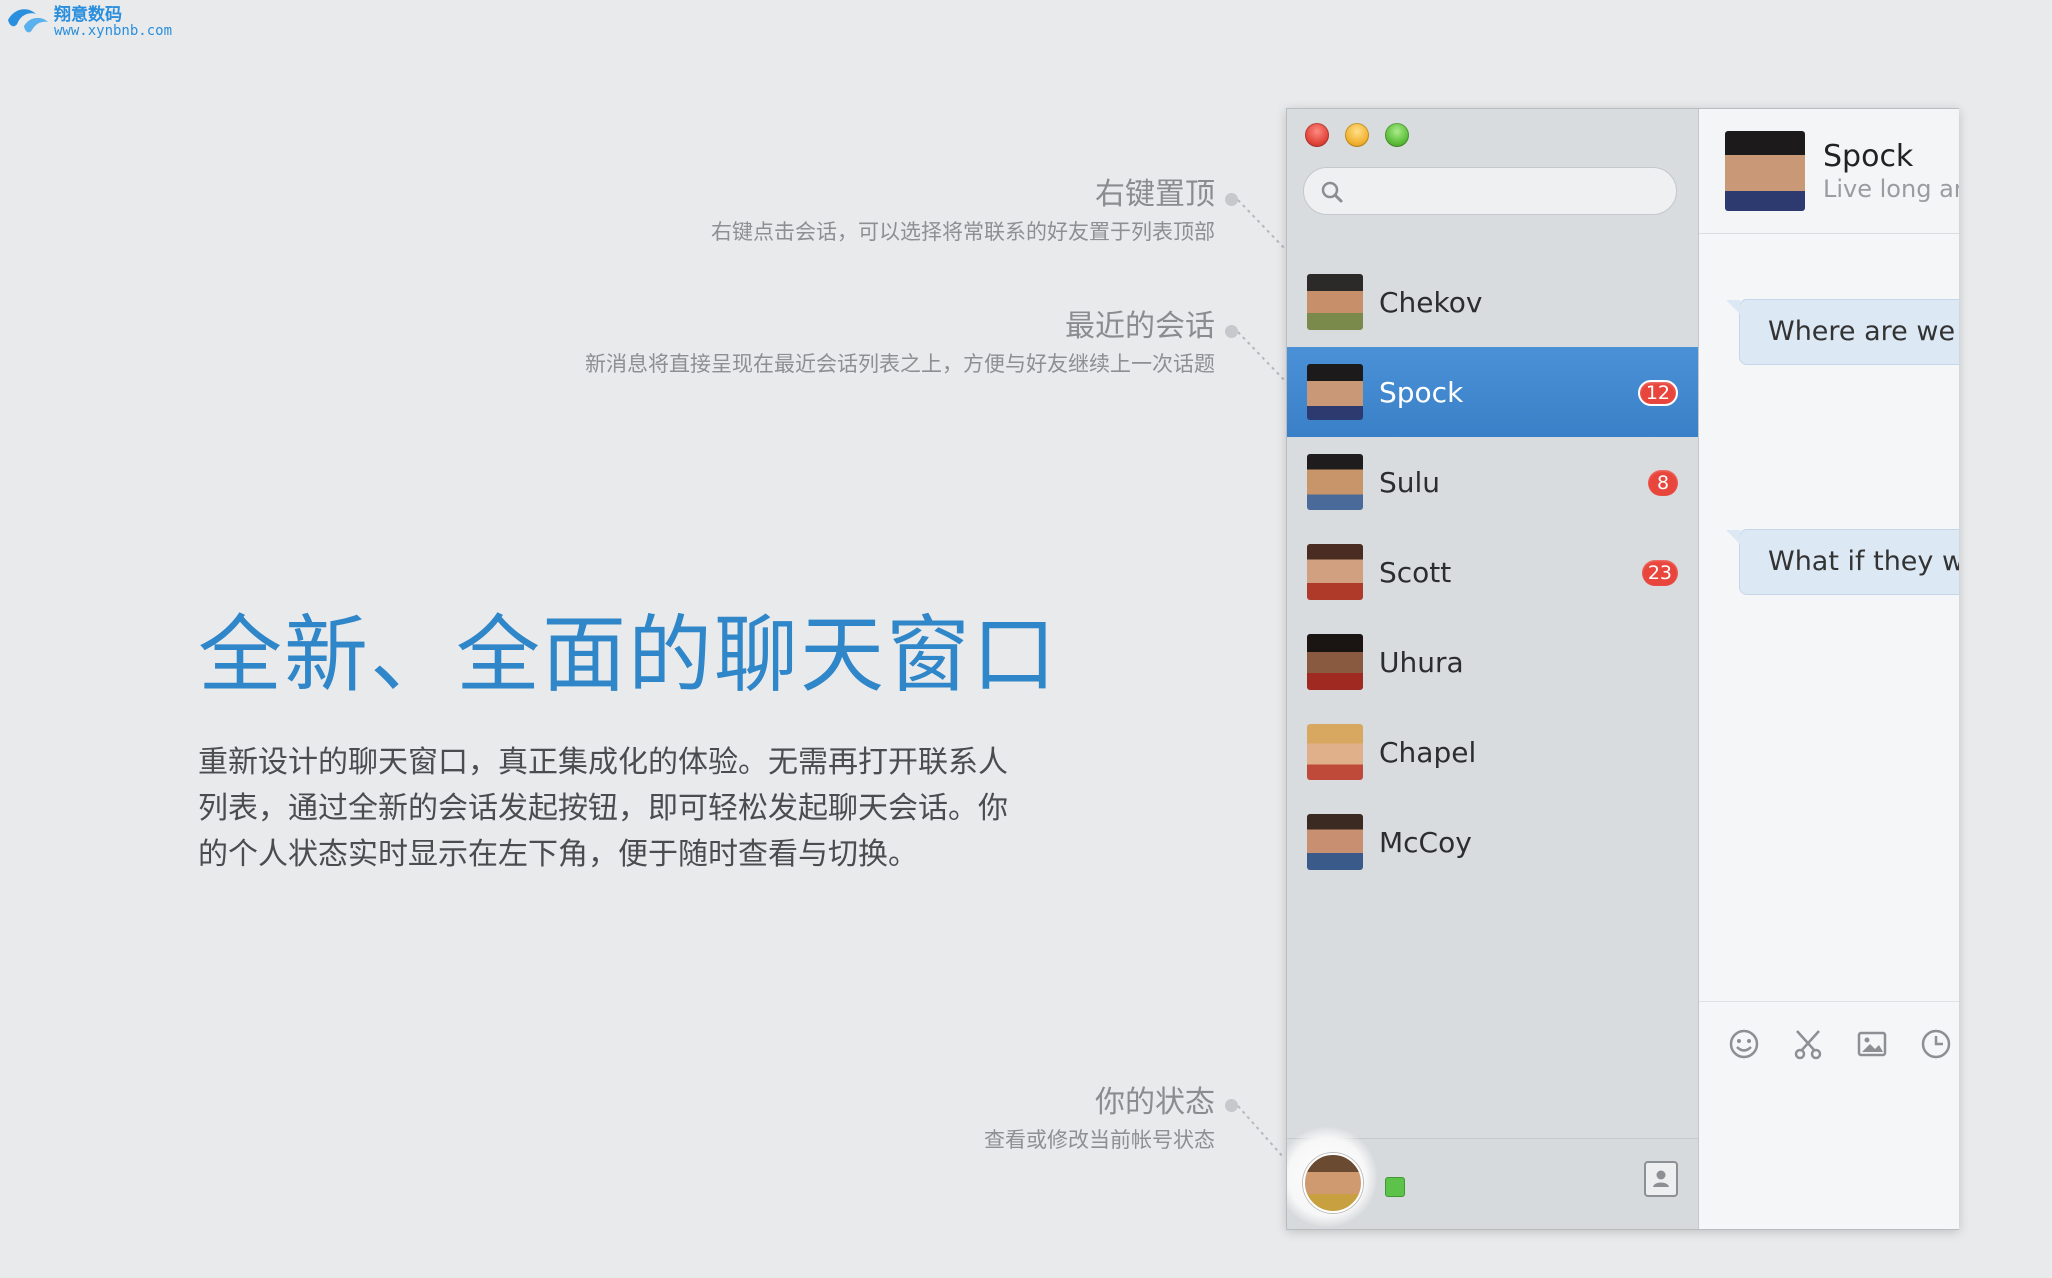 This screenshot has height=1278, width=2052. Describe the element at coordinates (1506, 192) in the screenshot. I see `search-input` at that location.